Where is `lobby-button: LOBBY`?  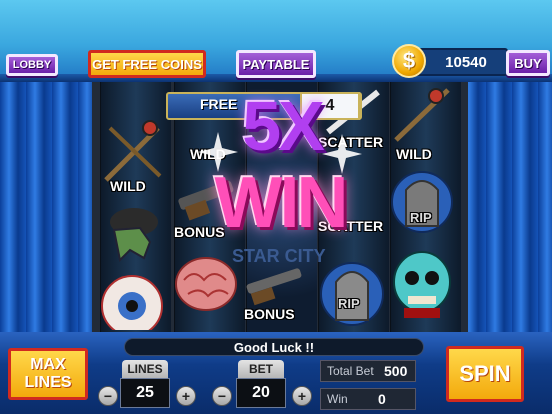
lobby-button: LOBBY is located at coordinates (32, 65).